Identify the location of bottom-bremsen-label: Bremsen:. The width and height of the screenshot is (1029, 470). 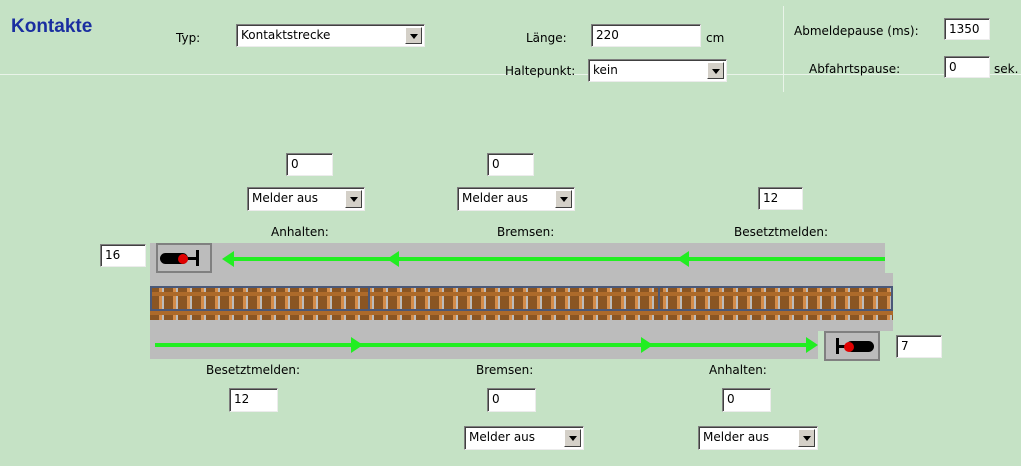
(505, 370).